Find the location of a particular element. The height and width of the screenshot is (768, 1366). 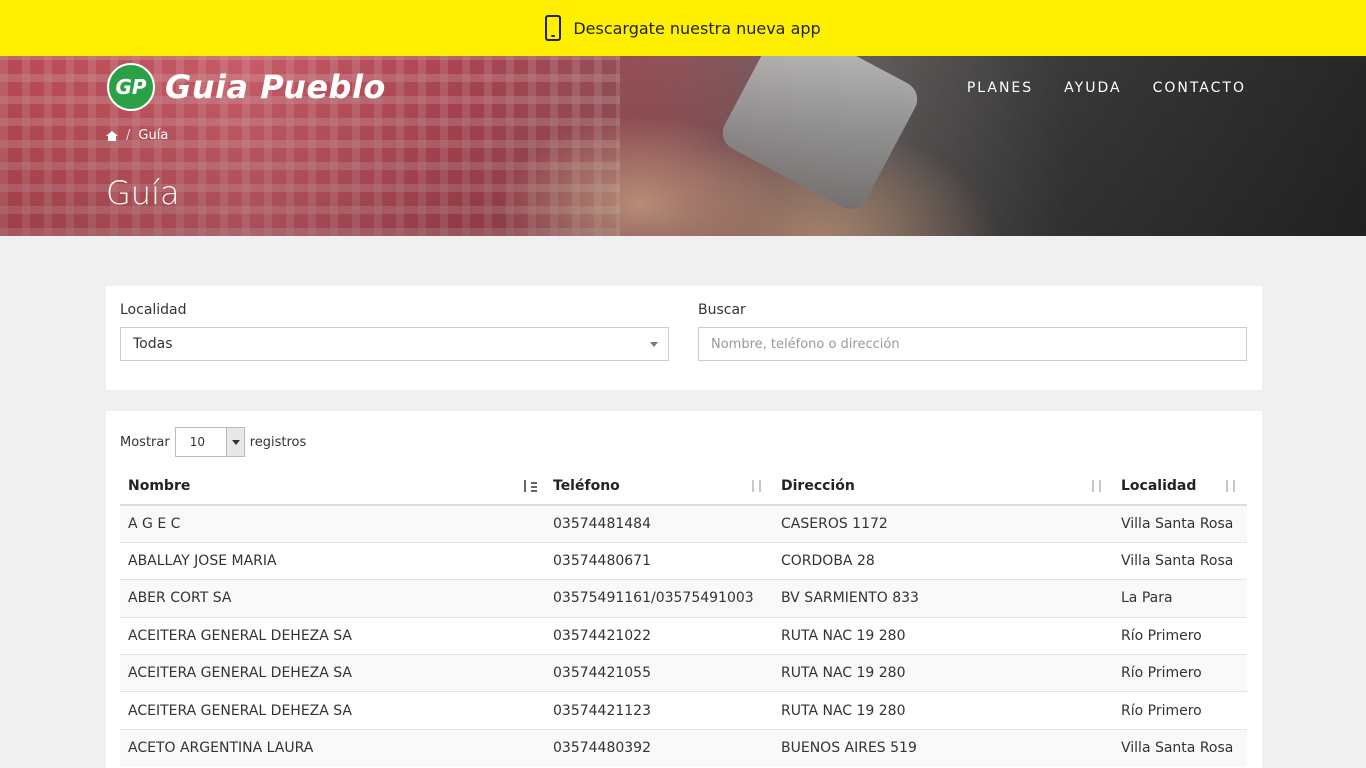

app-banner-text: Descargate nuestra nueva app is located at coordinates (697, 28).